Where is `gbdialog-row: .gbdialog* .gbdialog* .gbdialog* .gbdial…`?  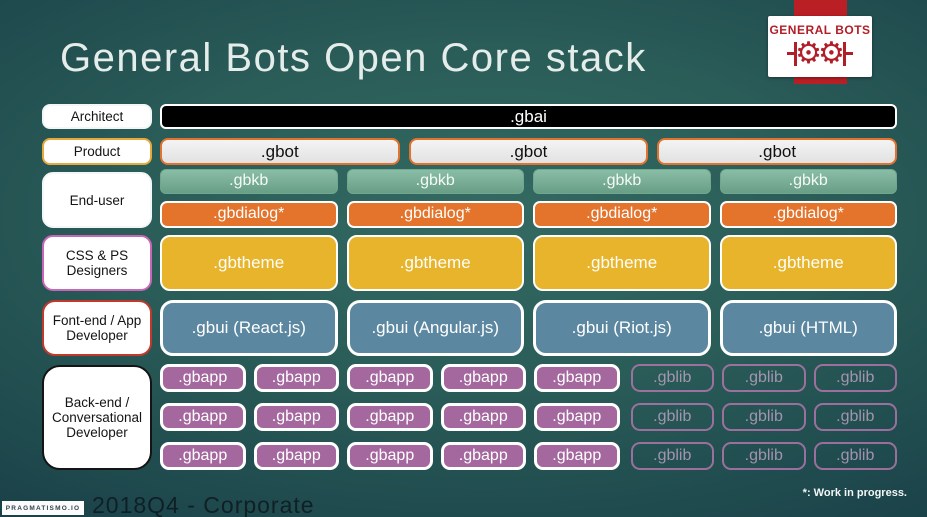 gbdialog-row: .gbdialog* .gbdialog* .gbdialog* .gbdial… is located at coordinates (528, 214).